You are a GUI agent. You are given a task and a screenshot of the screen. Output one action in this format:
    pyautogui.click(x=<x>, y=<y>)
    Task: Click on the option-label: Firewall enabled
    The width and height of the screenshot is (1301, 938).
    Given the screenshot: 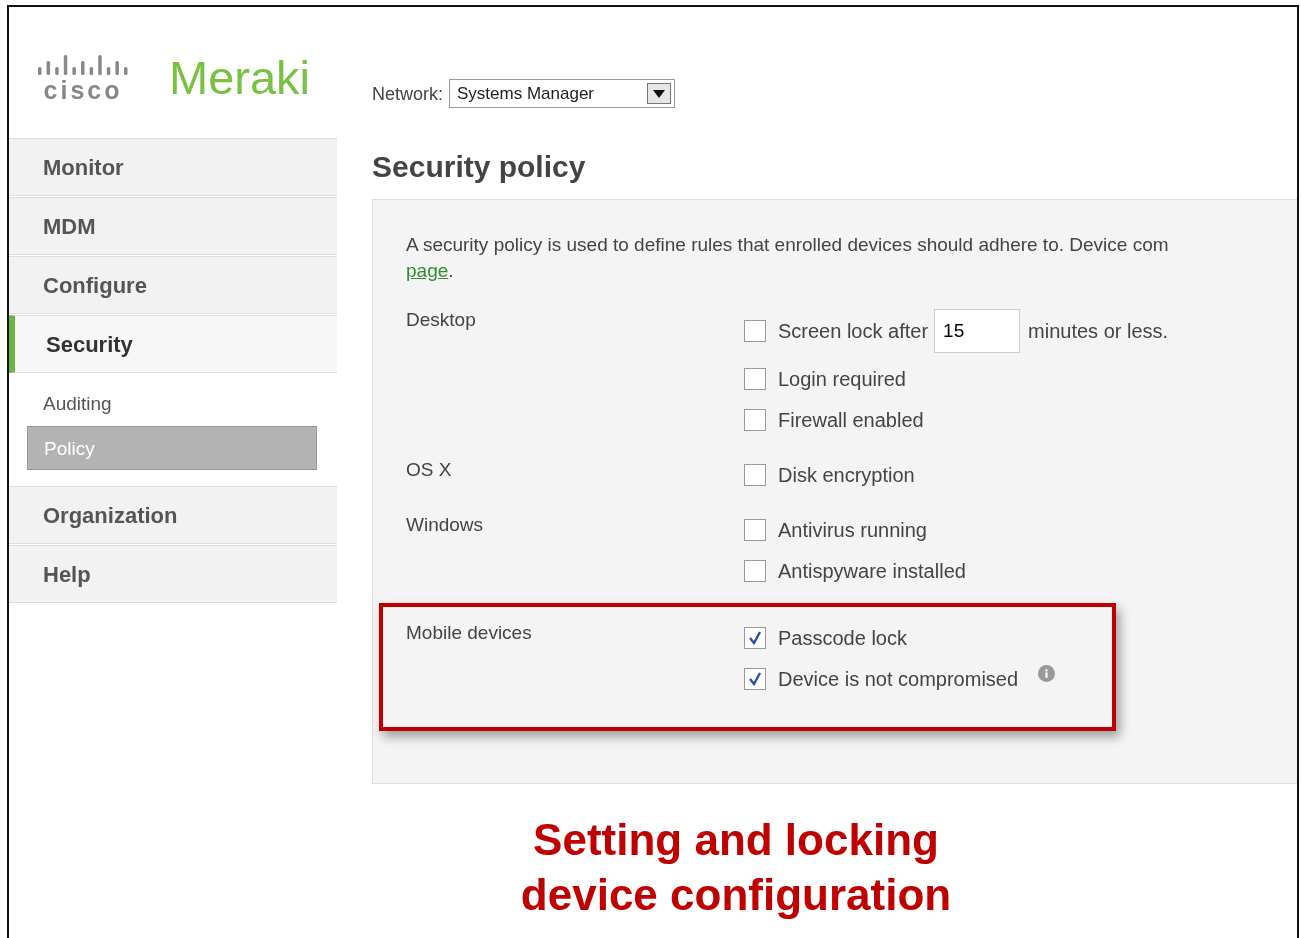 What is the action you would take?
    pyautogui.click(x=851, y=420)
    